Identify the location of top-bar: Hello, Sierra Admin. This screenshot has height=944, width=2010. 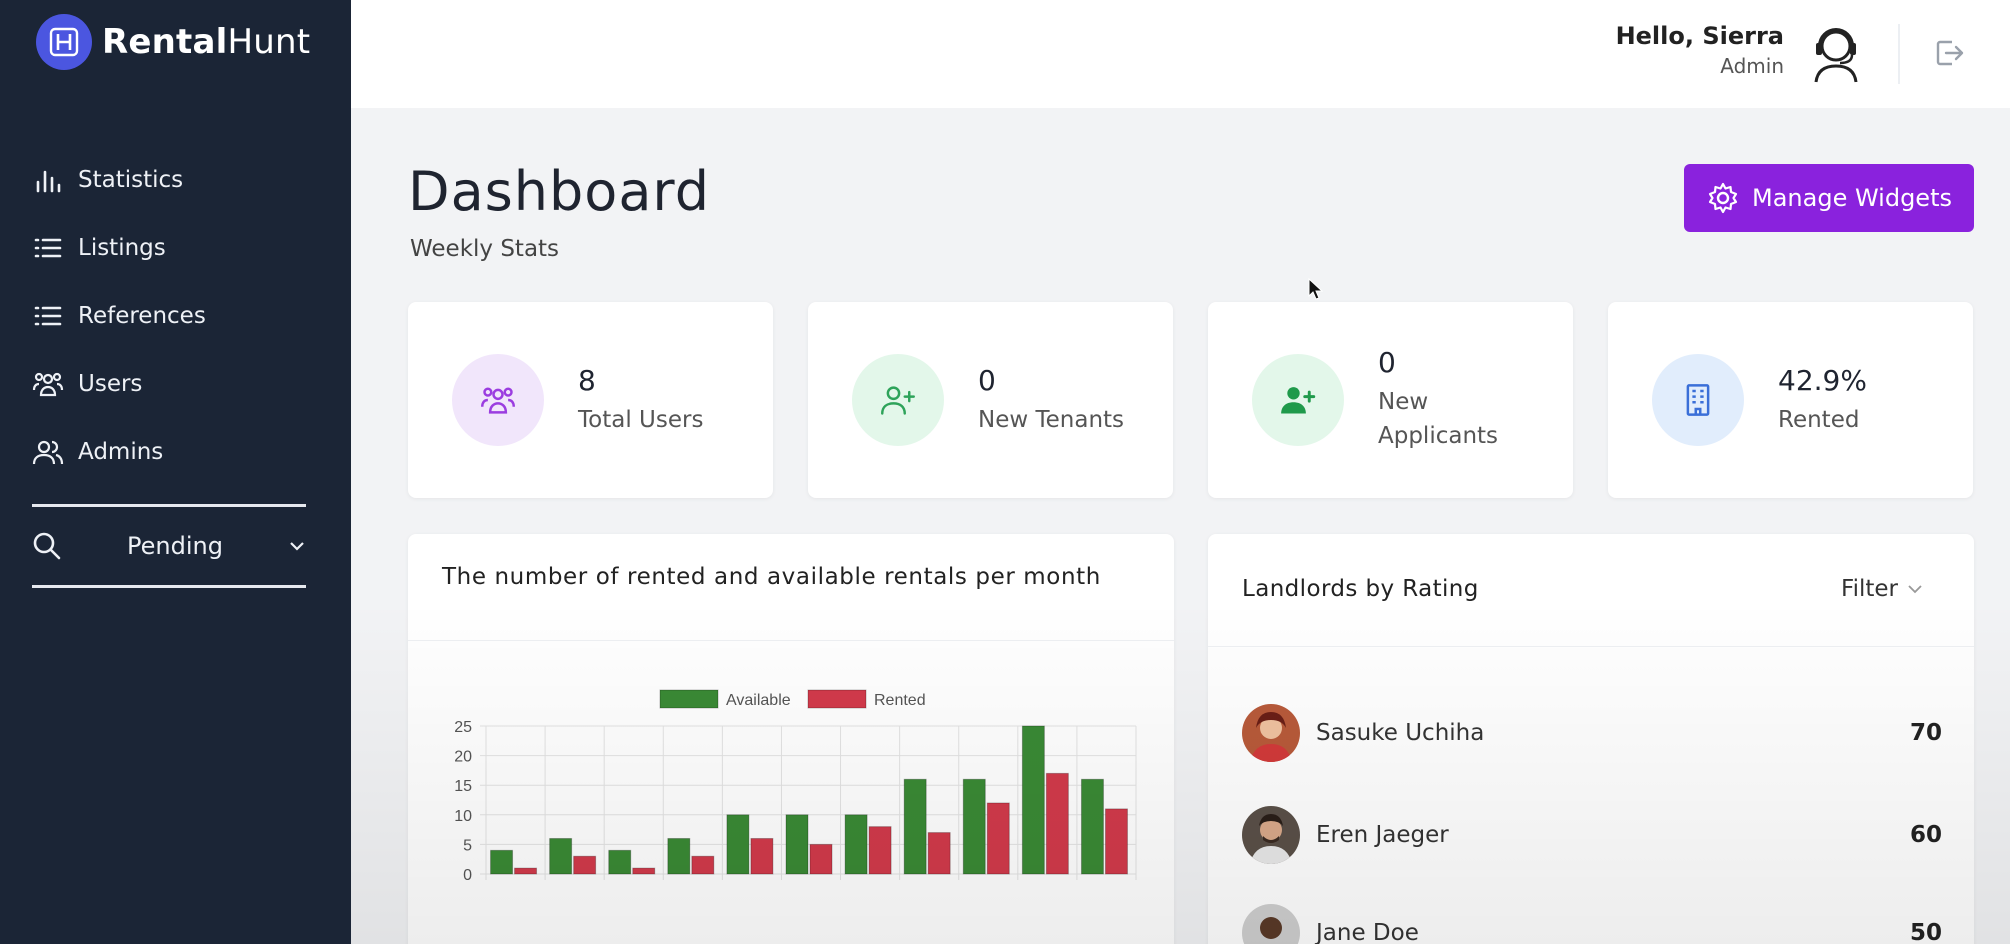
(1180, 54).